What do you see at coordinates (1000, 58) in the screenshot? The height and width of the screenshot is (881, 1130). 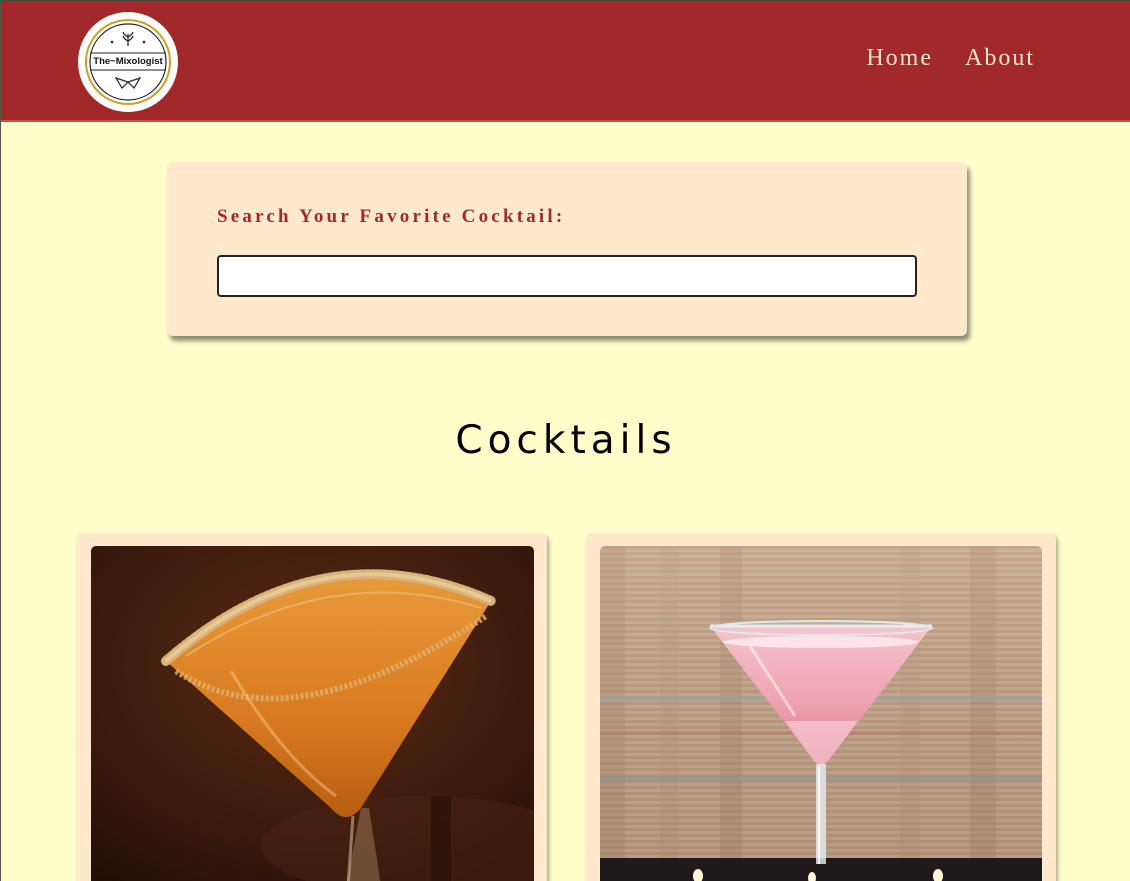 I see `nav-about-link: About` at bounding box center [1000, 58].